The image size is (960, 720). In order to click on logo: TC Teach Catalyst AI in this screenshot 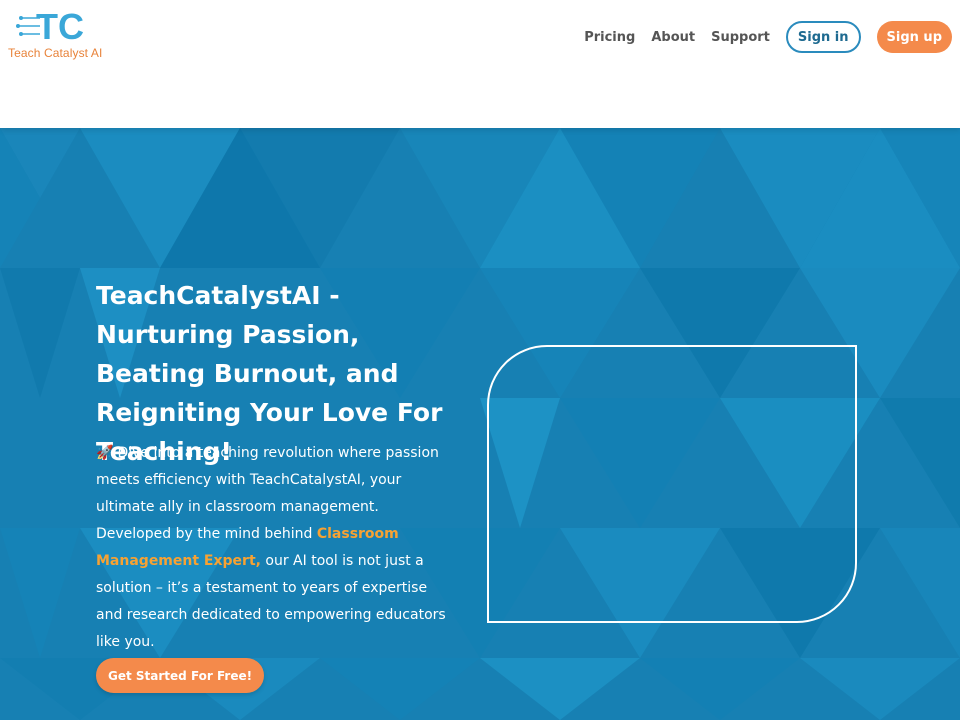, I will do `click(63, 34)`.